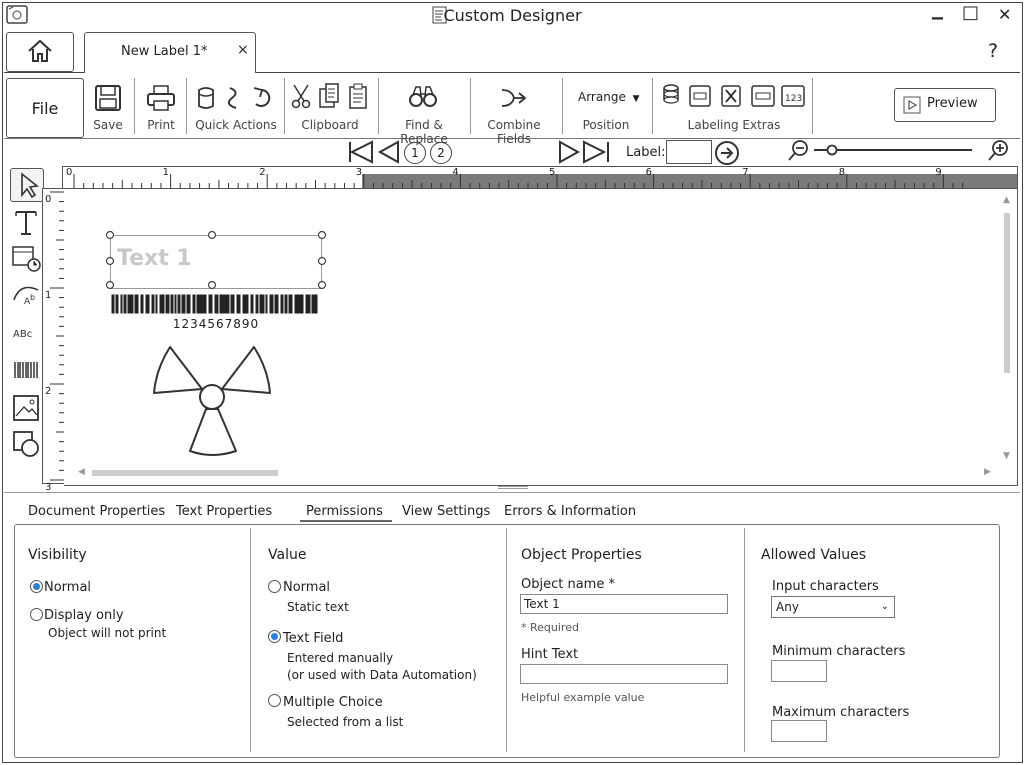 The width and height of the screenshot is (1025, 765). I want to click on svg-text: ABc, so click(22, 334).